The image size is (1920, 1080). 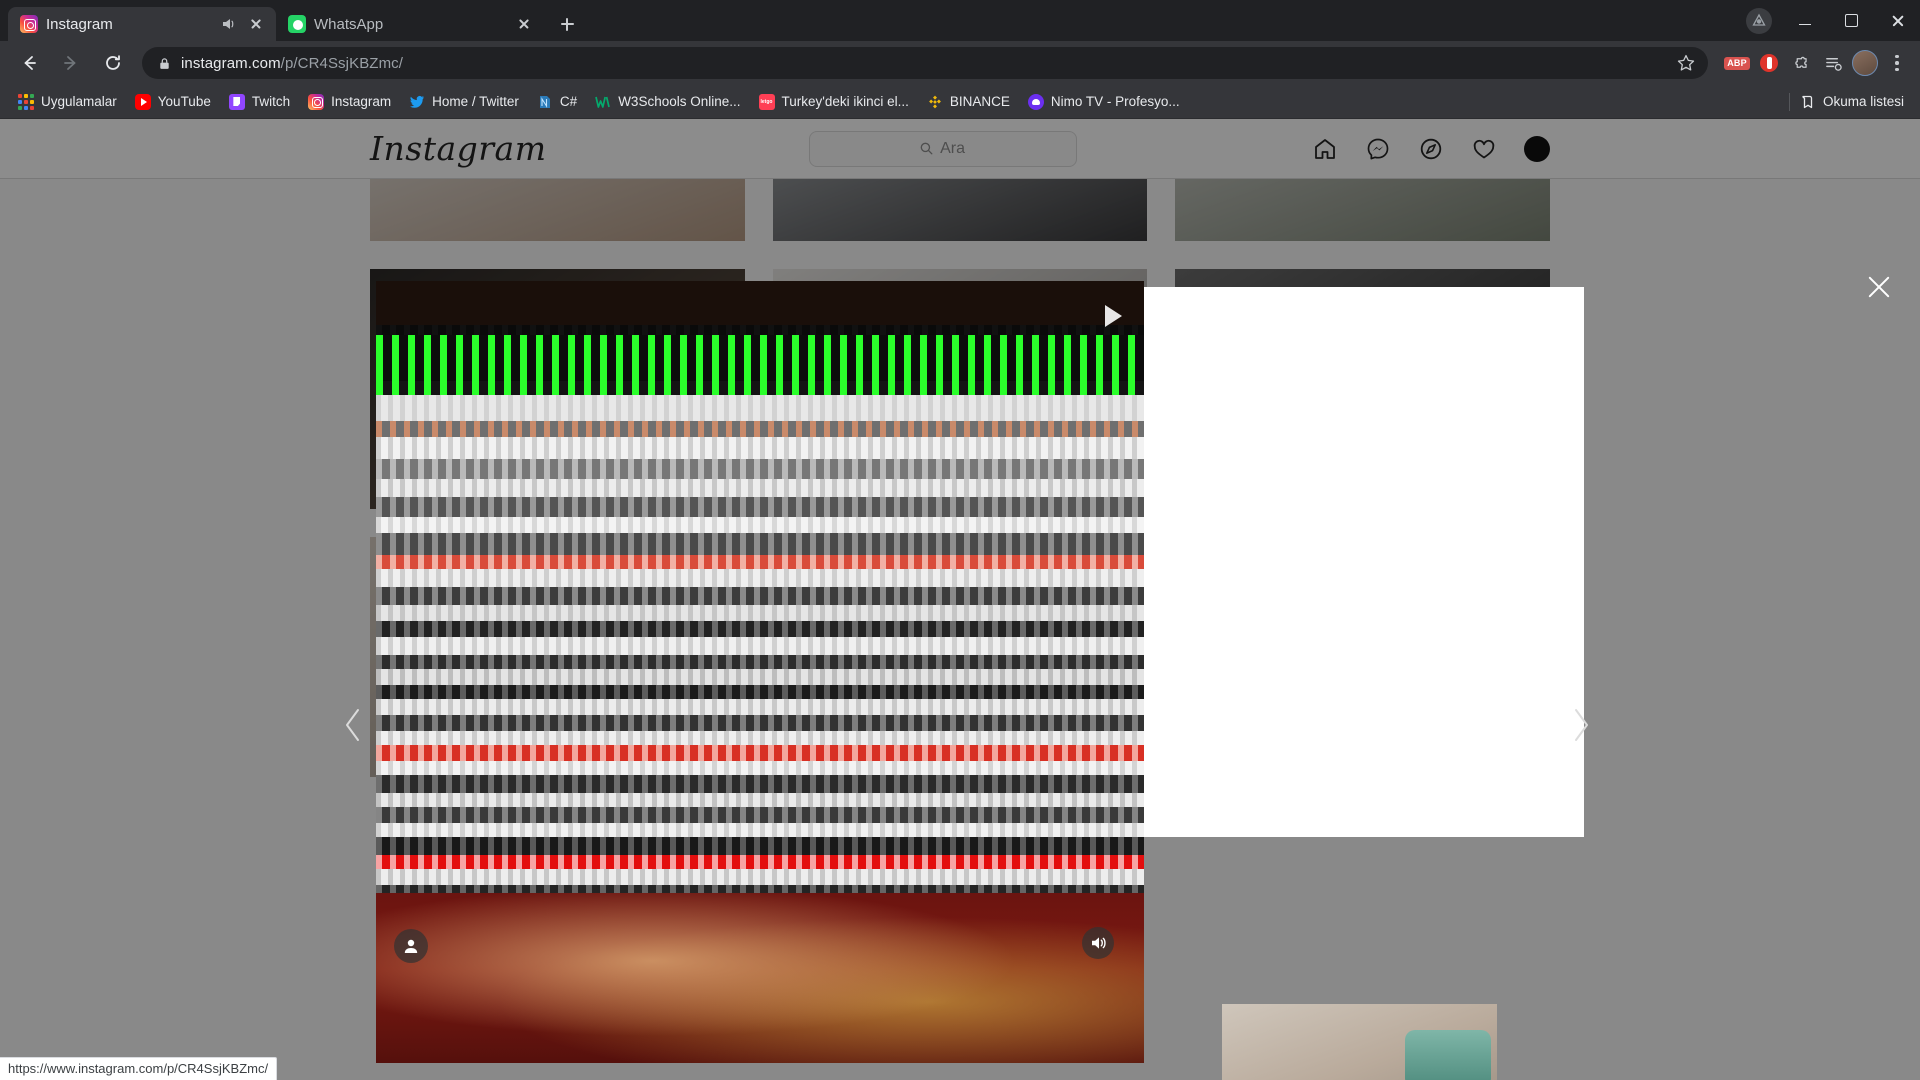 What do you see at coordinates (1789, 101) in the screenshot?
I see `bookmarks-divider` at bounding box center [1789, 101].